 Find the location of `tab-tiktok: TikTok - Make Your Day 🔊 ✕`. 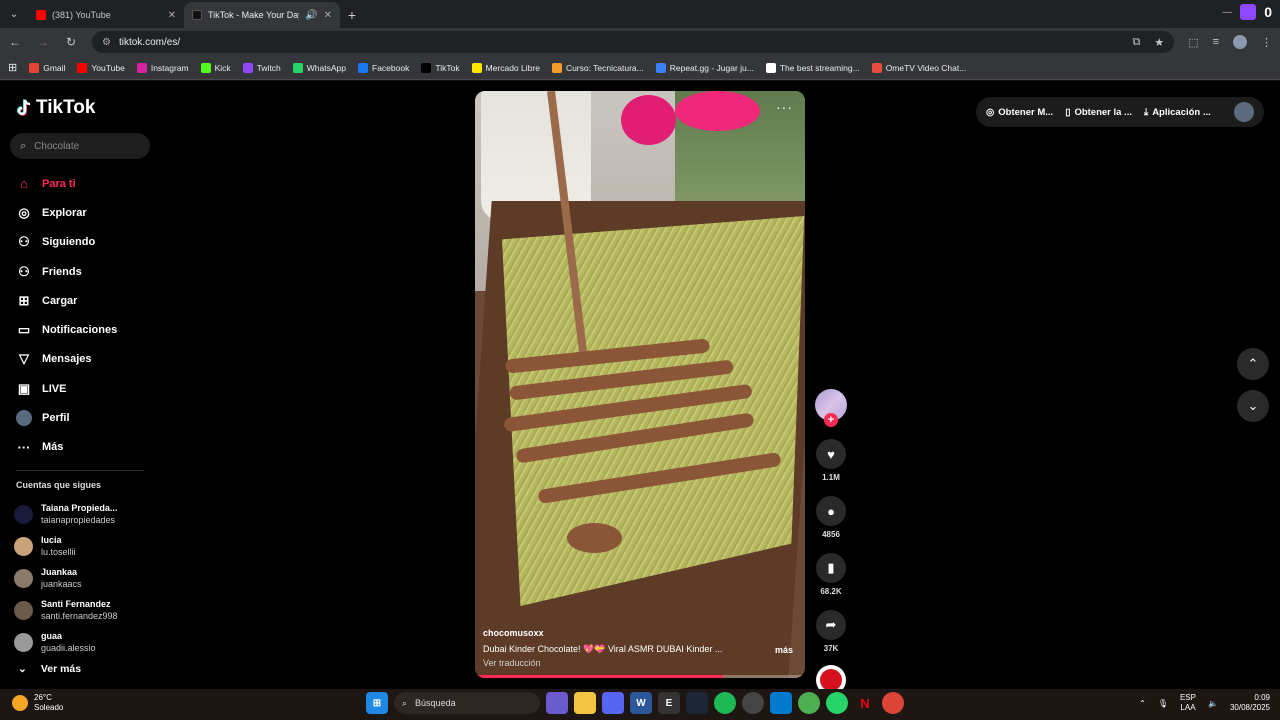

tab-tiktok: TikTok - Make Your Day 🔊 ✕ is located at coordinates (262, 15).